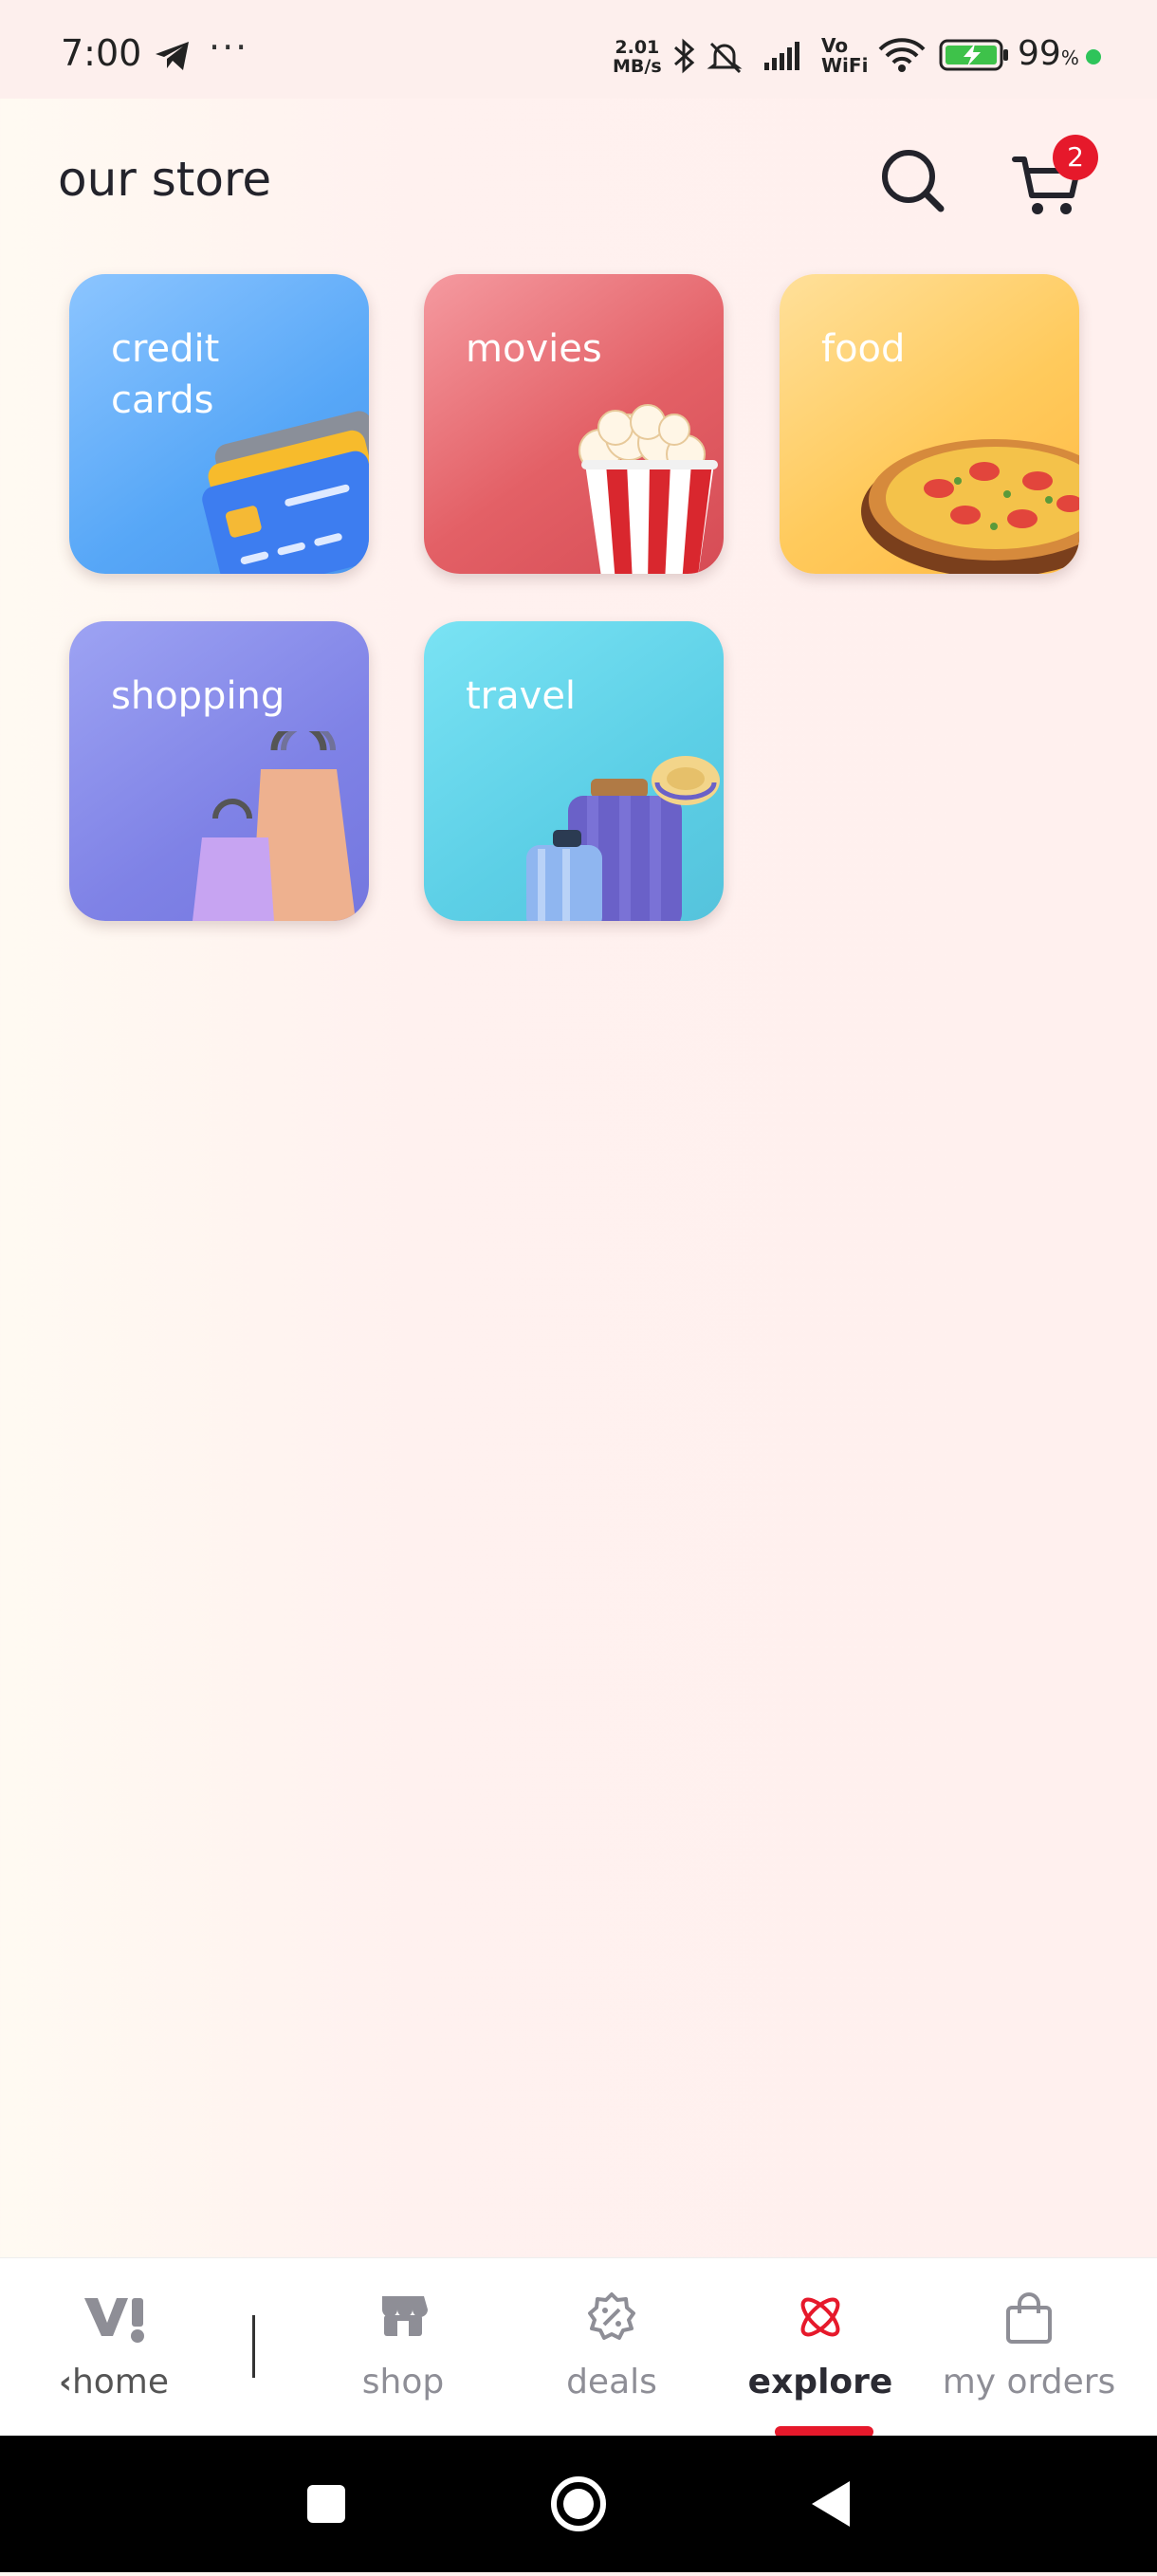 The image size is (1157, 2576). Describe the element at coordinates (114, 2347) in the screenshot. I see `nav-home: ‹home` at that location.